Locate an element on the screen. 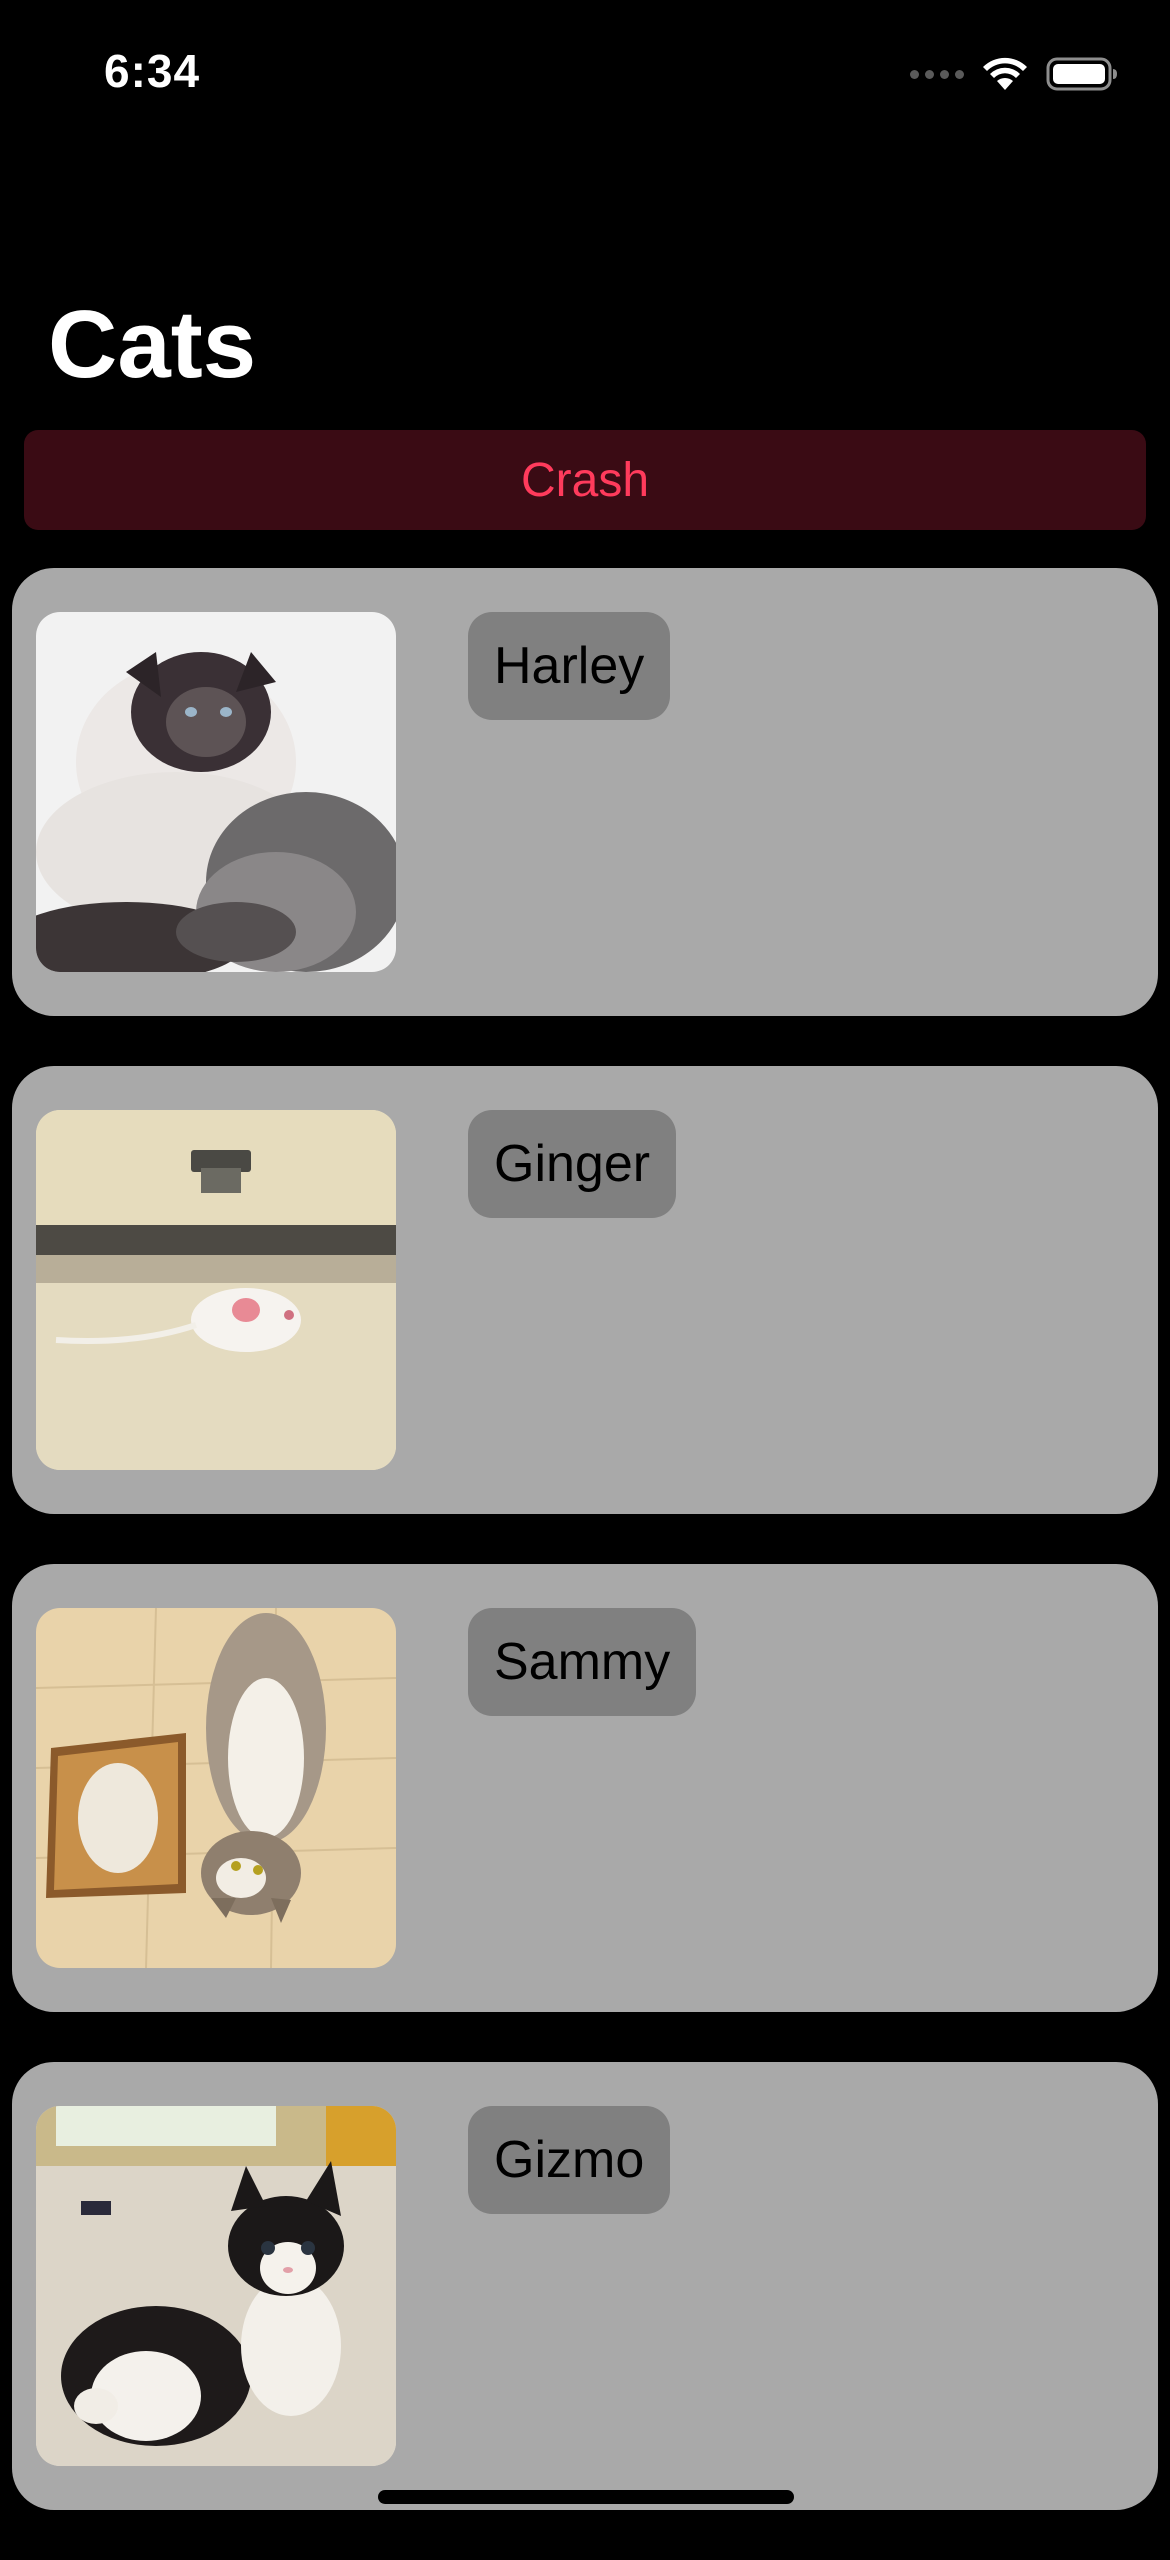 This screenshot has width=1170, height=2560. cat-name-tag: Sammy is located at coordinates (582, 1662).